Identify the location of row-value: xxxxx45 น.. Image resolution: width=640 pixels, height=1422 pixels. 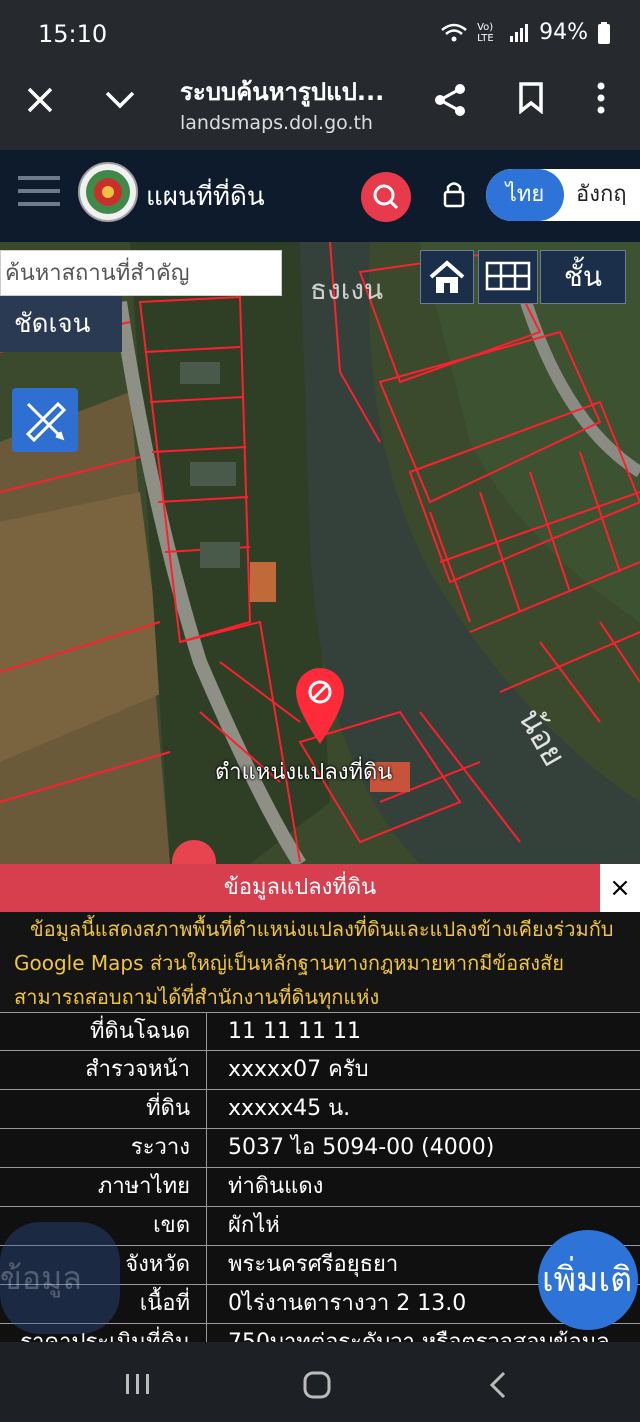
(289, 1108).